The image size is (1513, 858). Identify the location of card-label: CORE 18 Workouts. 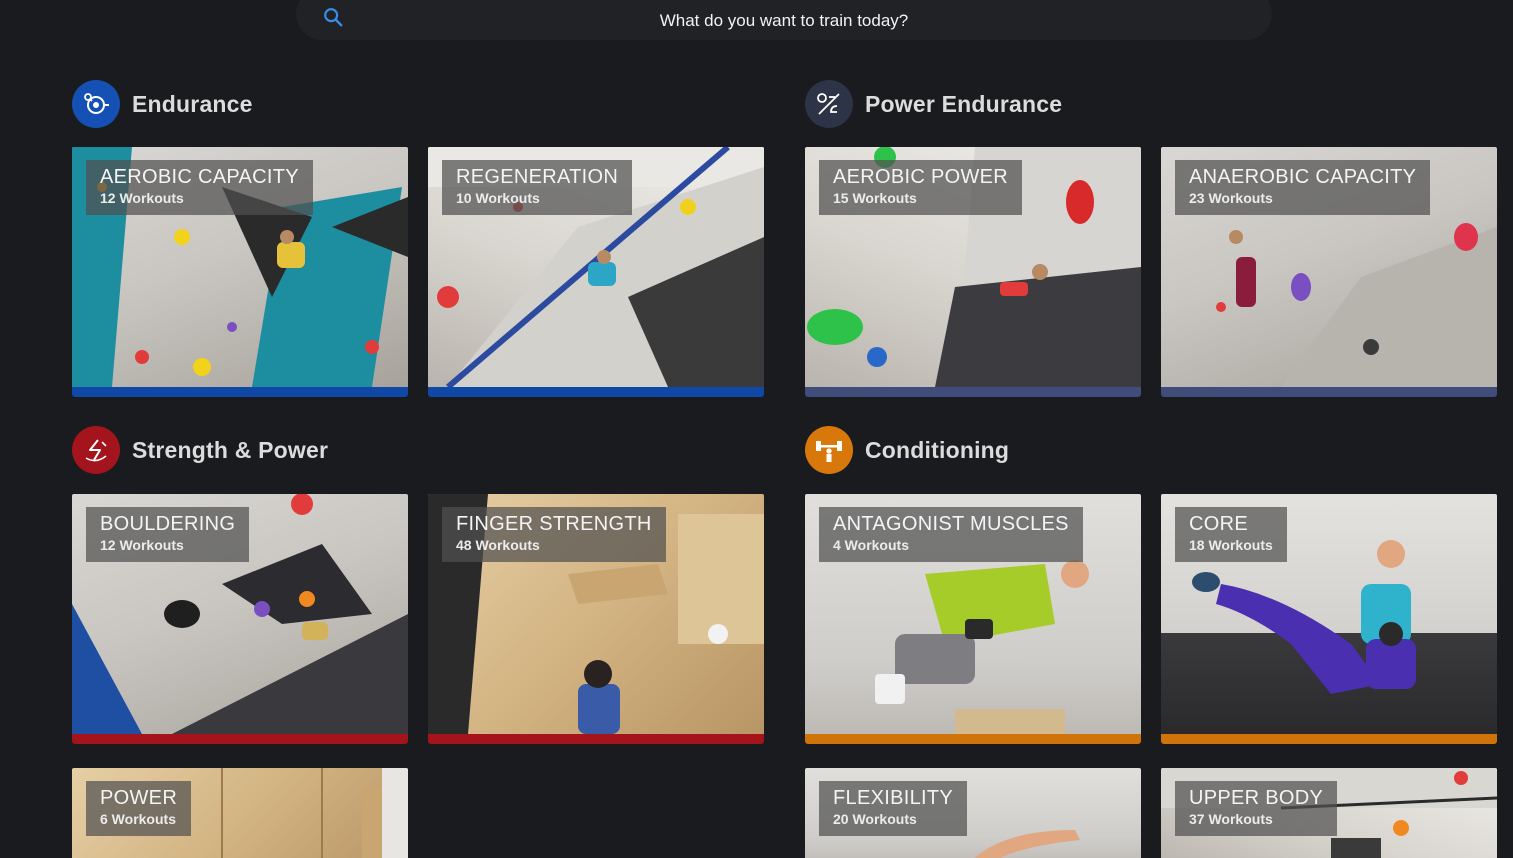
(1231, 534).